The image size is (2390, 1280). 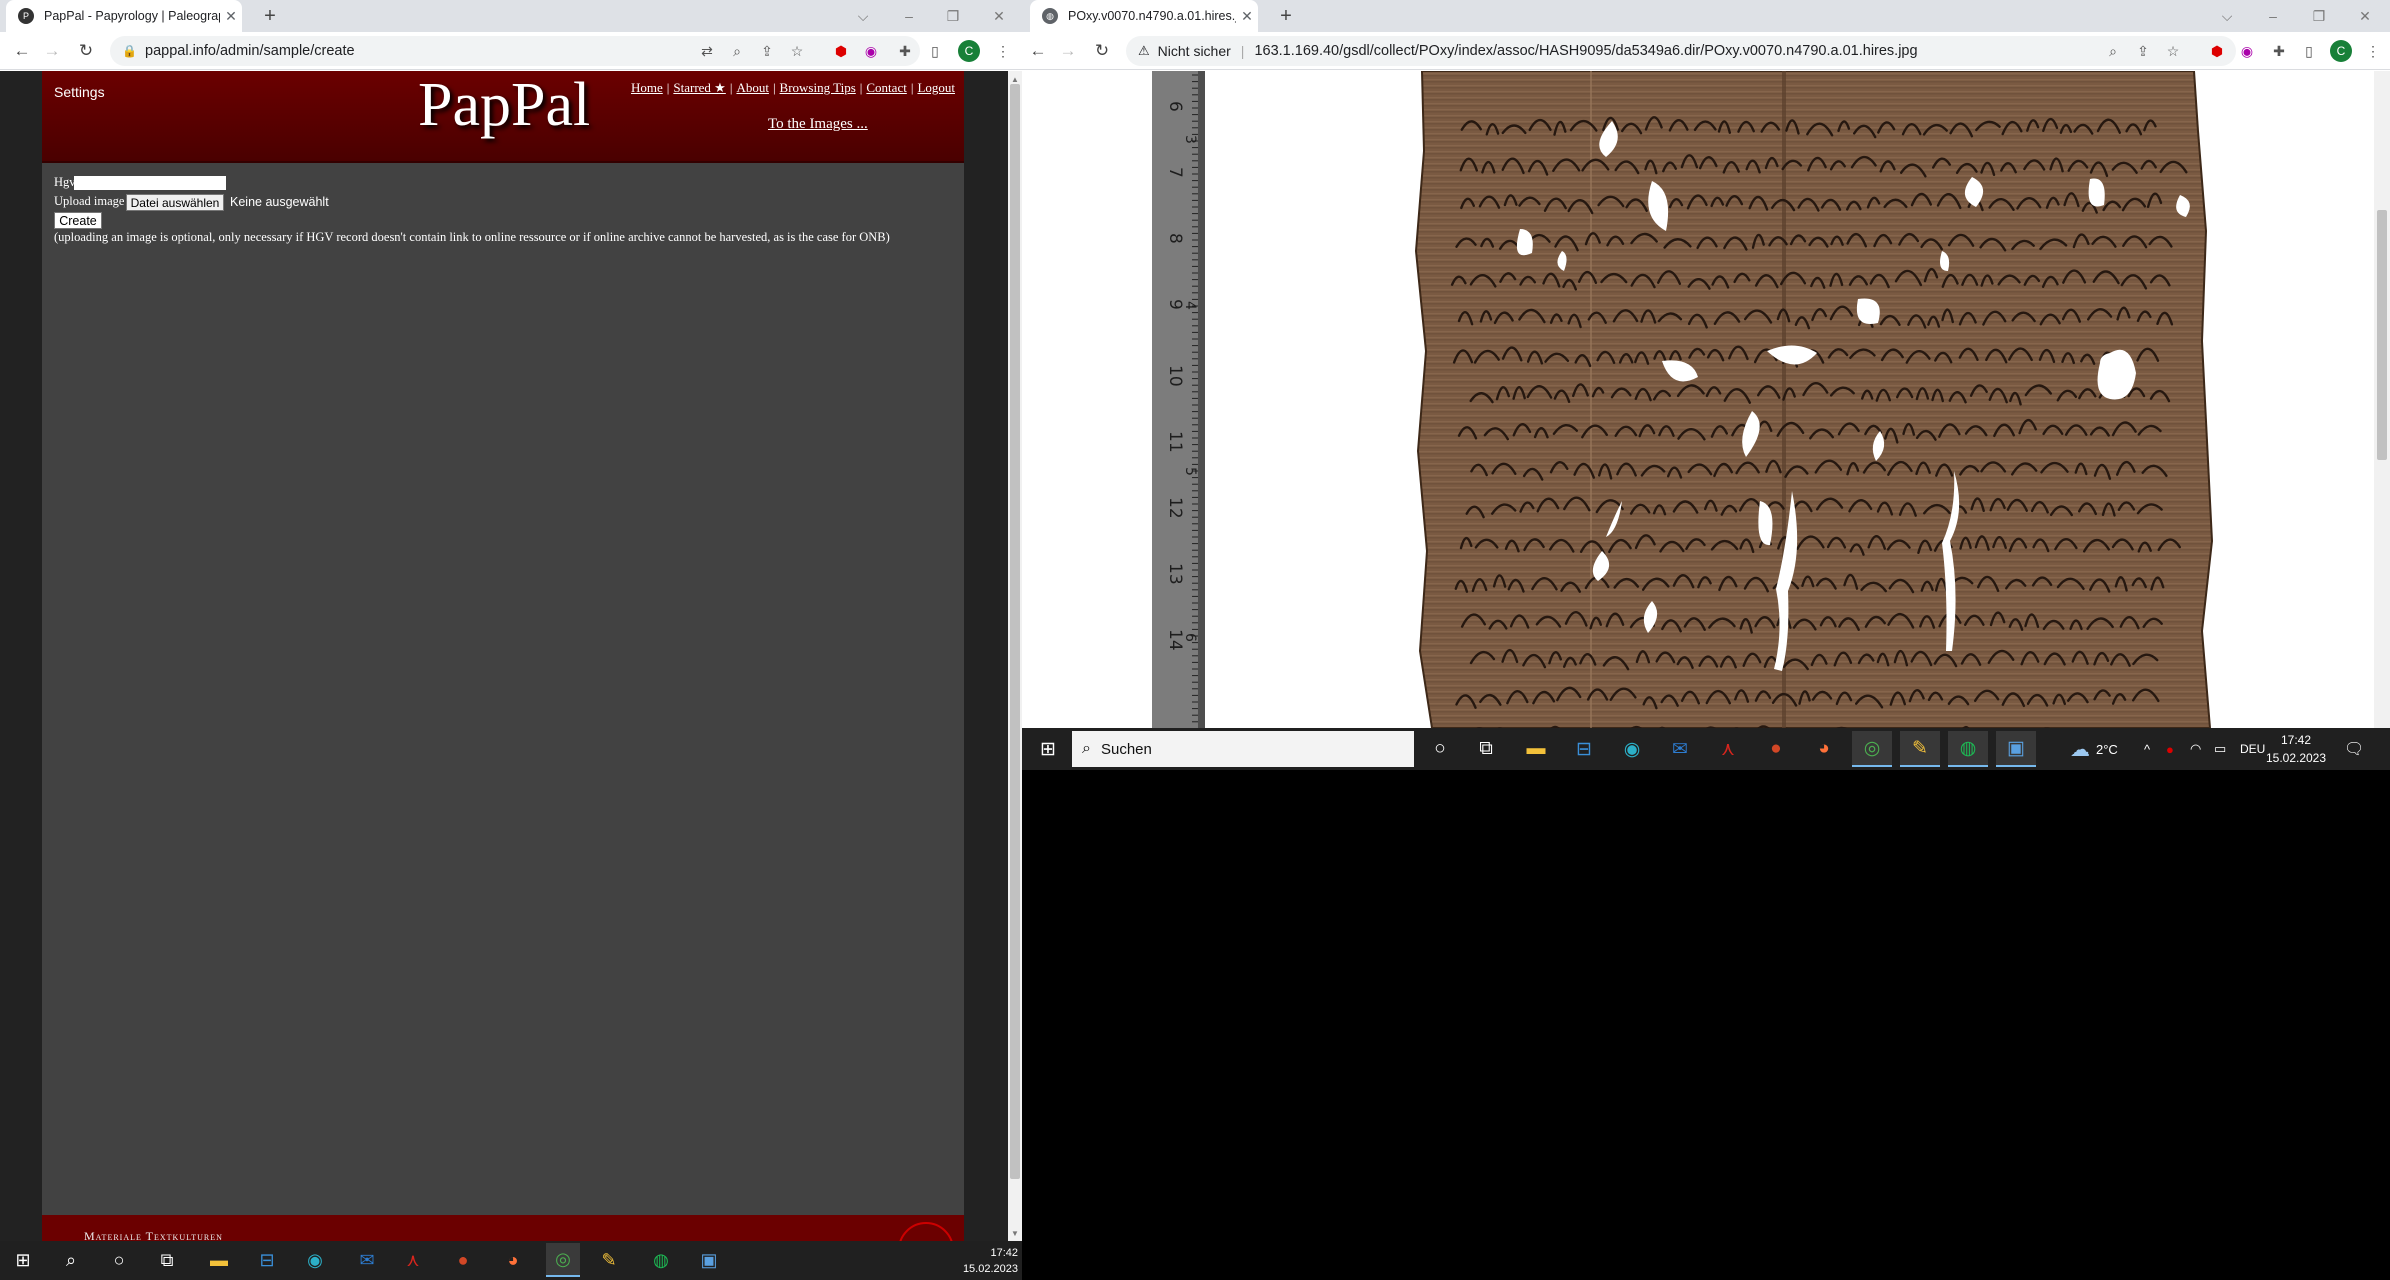 I want to click on not-secure-indicator: ⚠ Nicht sicher |, so click(x=1190, y=51).